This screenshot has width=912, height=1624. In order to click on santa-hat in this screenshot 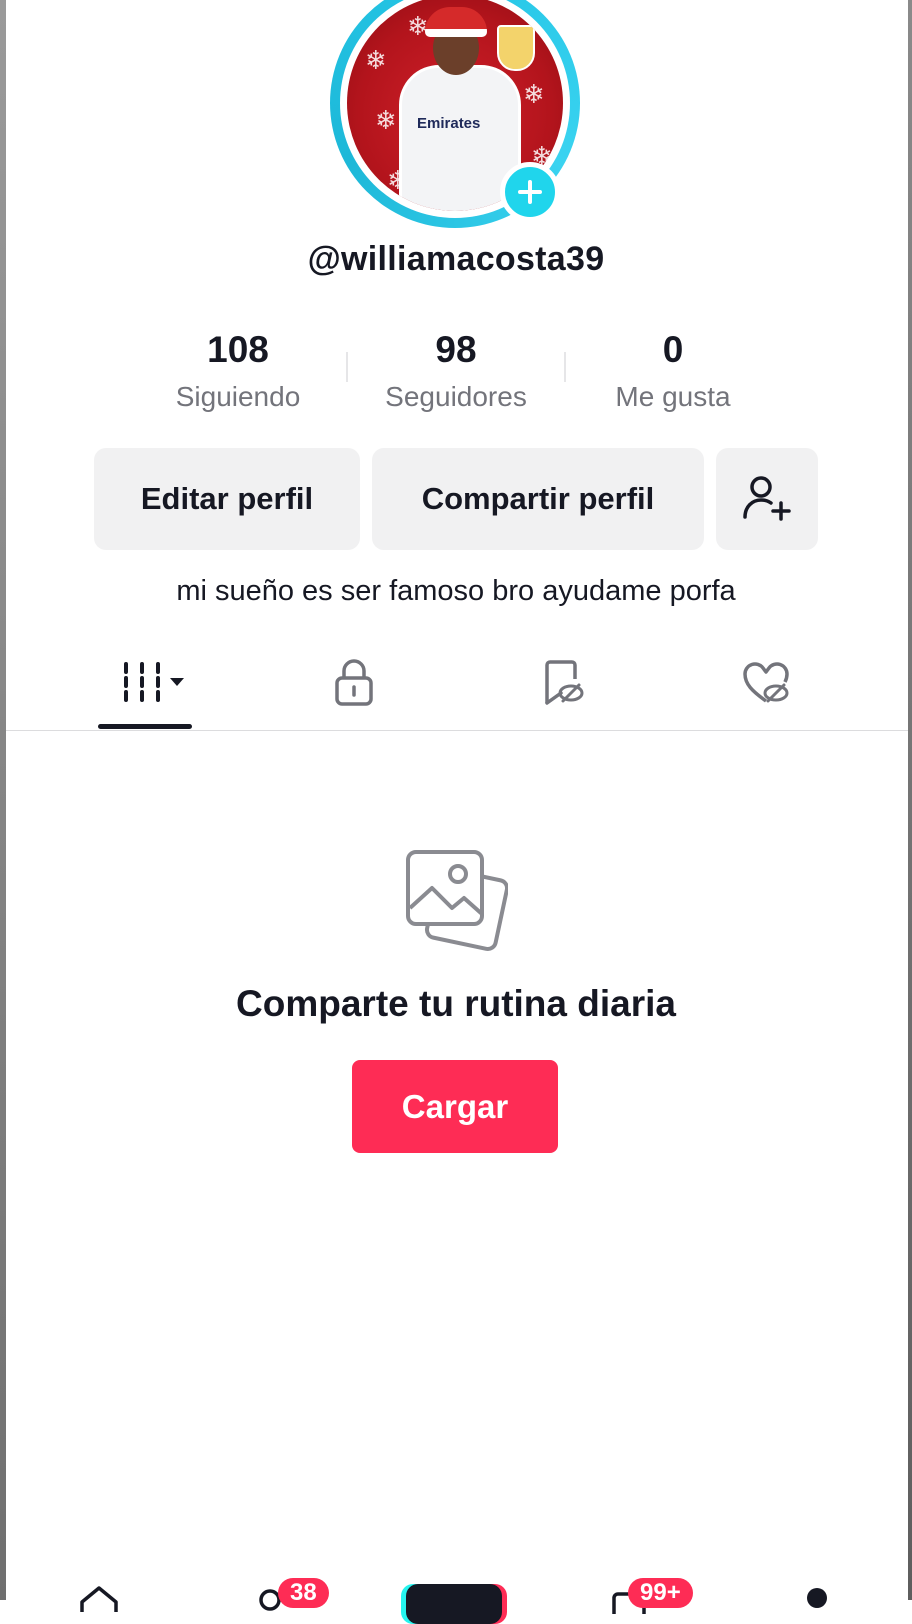, I will do `click(456, 22)`.